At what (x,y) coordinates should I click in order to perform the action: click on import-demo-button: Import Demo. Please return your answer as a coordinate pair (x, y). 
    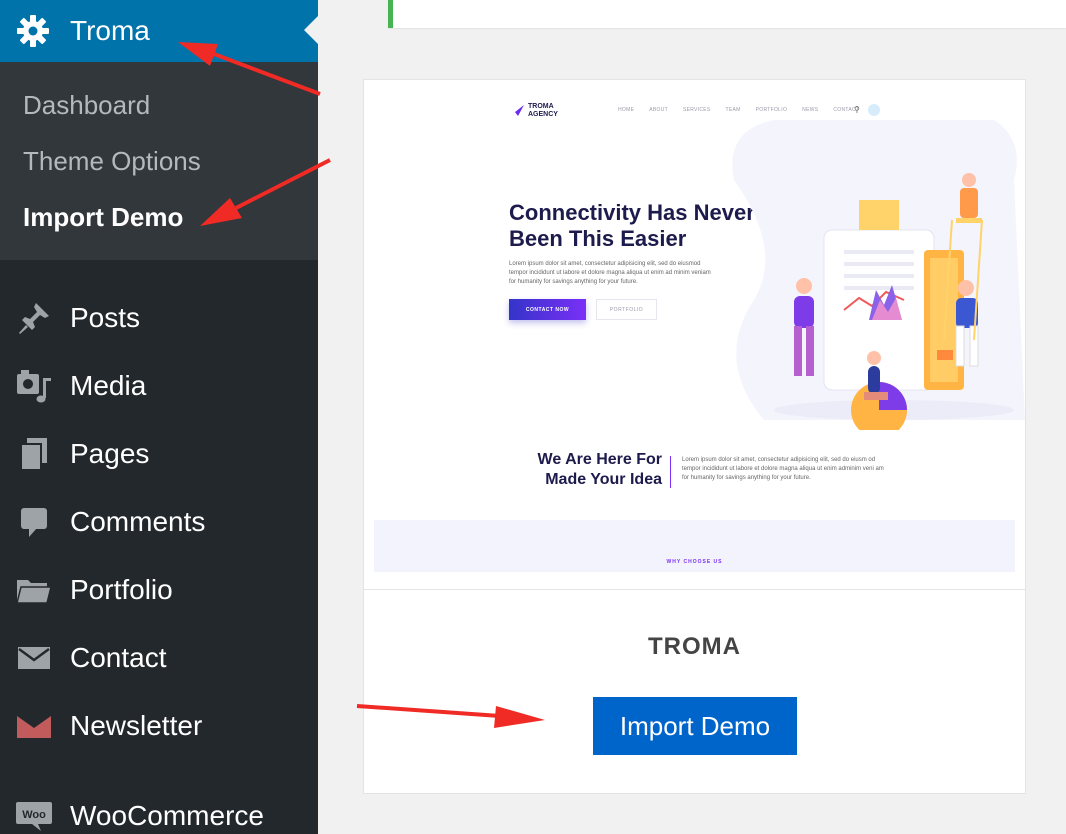
    Looking at the image, I should click on (695, 726).